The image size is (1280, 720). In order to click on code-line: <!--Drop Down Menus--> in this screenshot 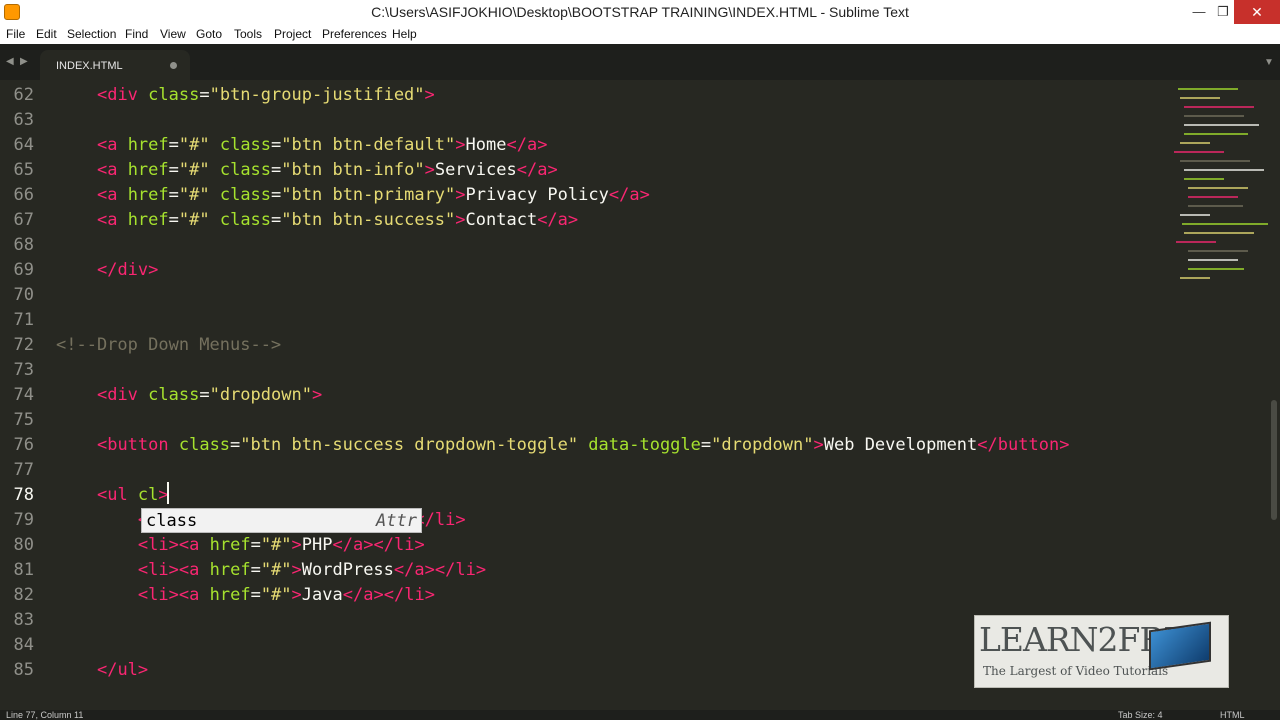, I will do `click(168, 345)`.